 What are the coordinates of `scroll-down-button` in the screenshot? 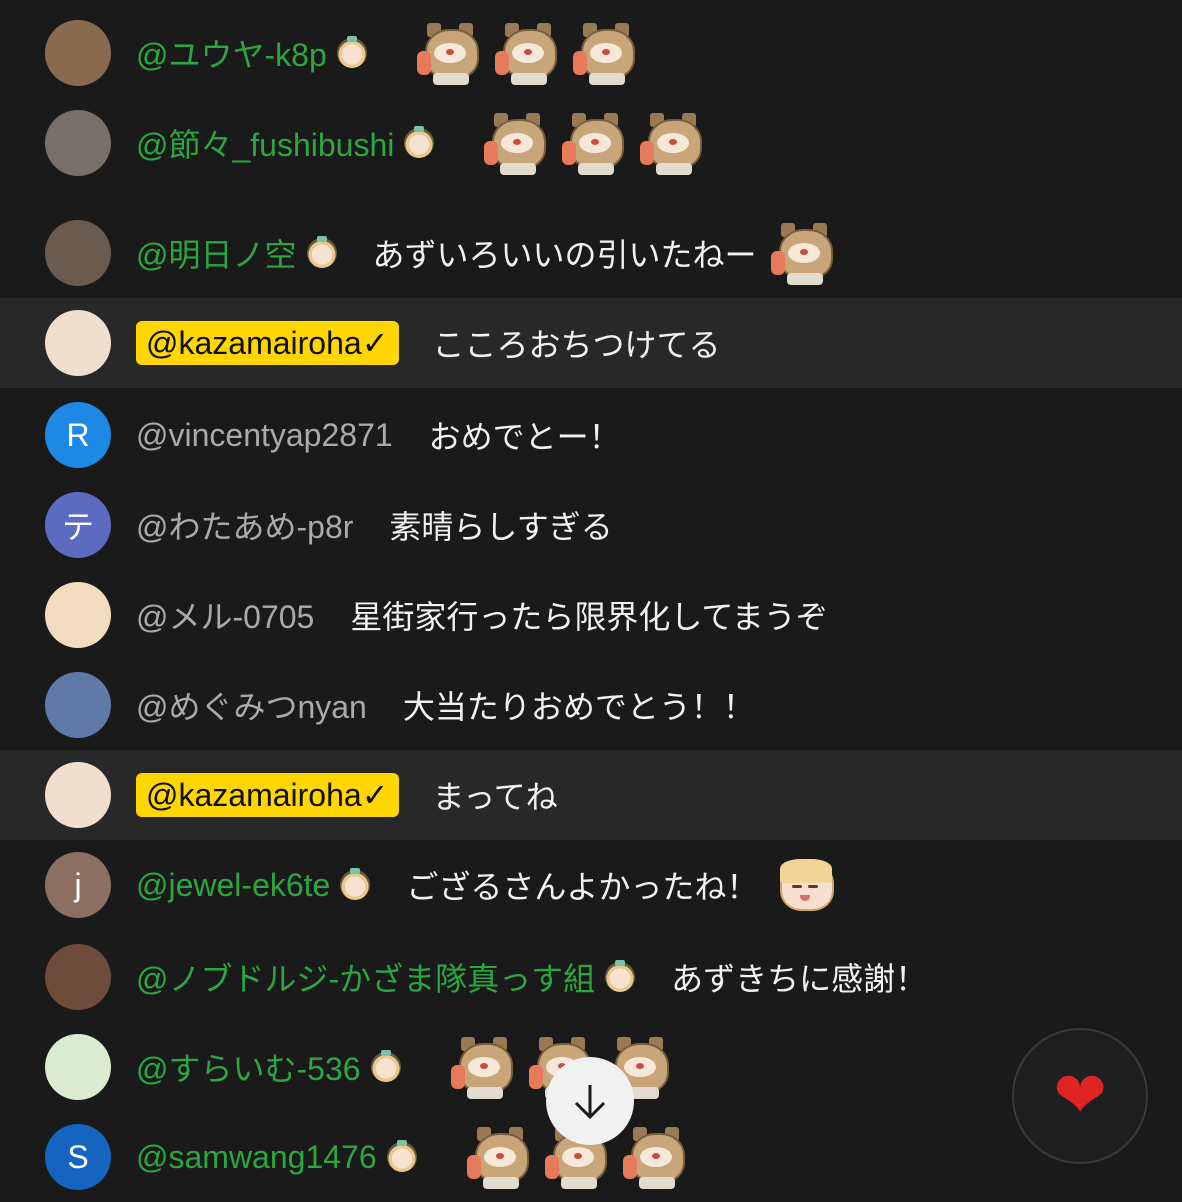 It's located at (590, 1101).